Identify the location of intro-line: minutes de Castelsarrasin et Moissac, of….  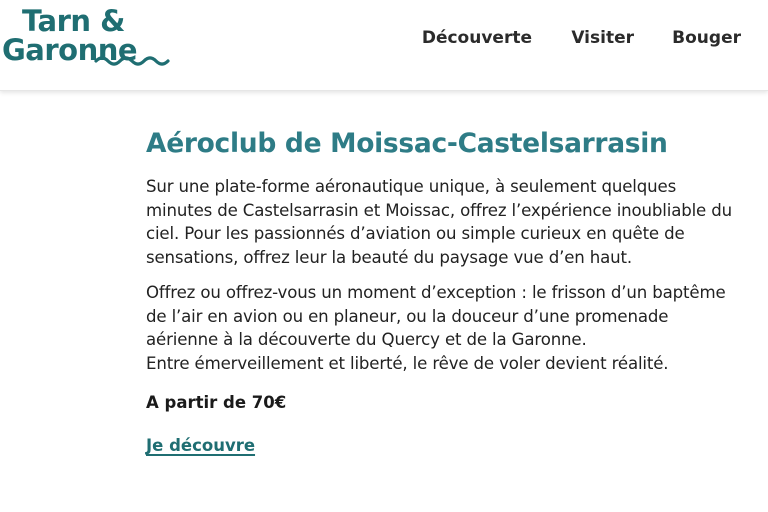
(439, 210).